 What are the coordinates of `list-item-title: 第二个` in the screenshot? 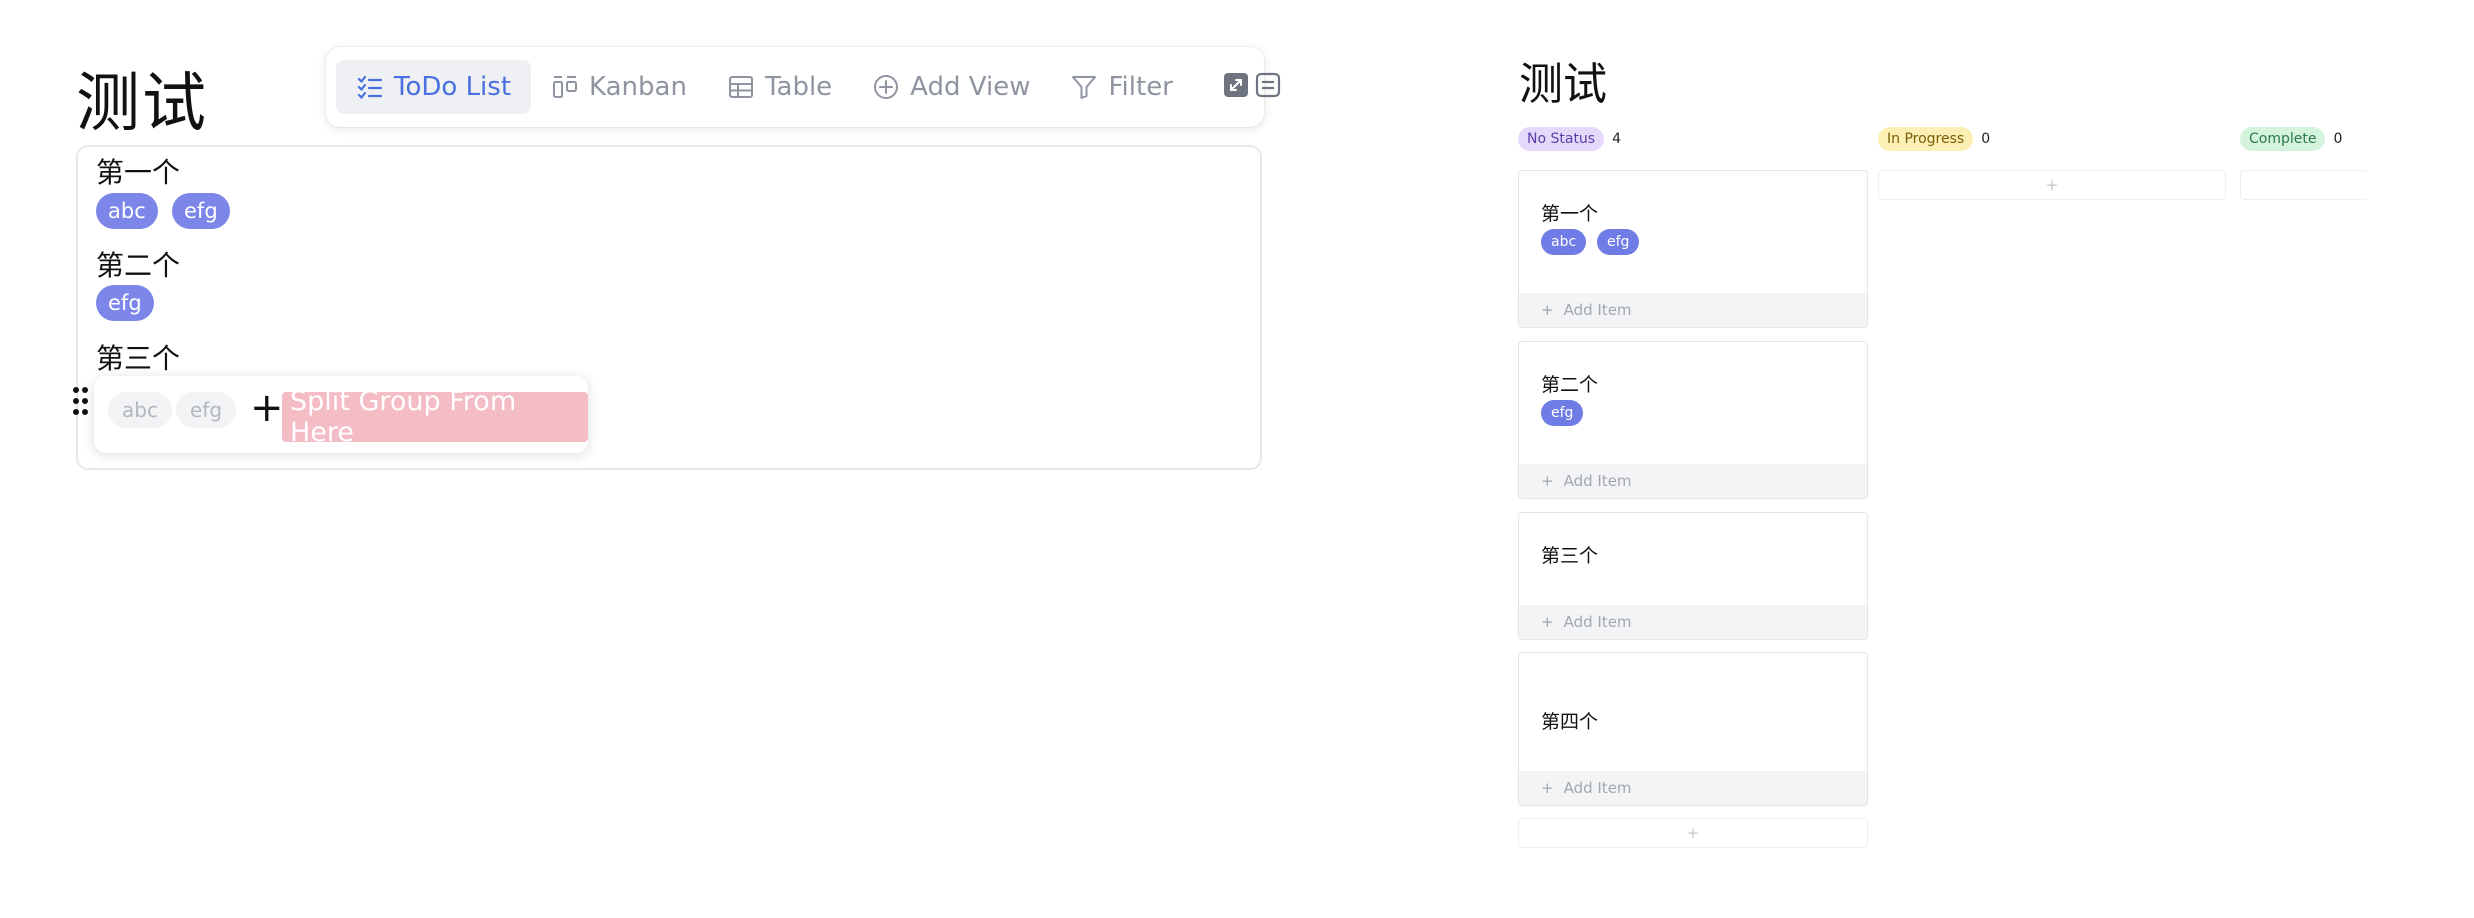 It's located at (138, 264).